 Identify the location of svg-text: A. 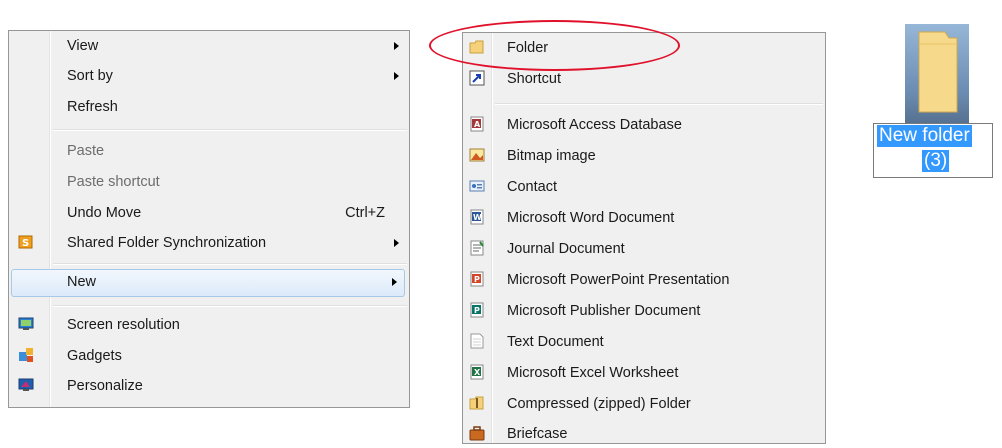
(477, 124).